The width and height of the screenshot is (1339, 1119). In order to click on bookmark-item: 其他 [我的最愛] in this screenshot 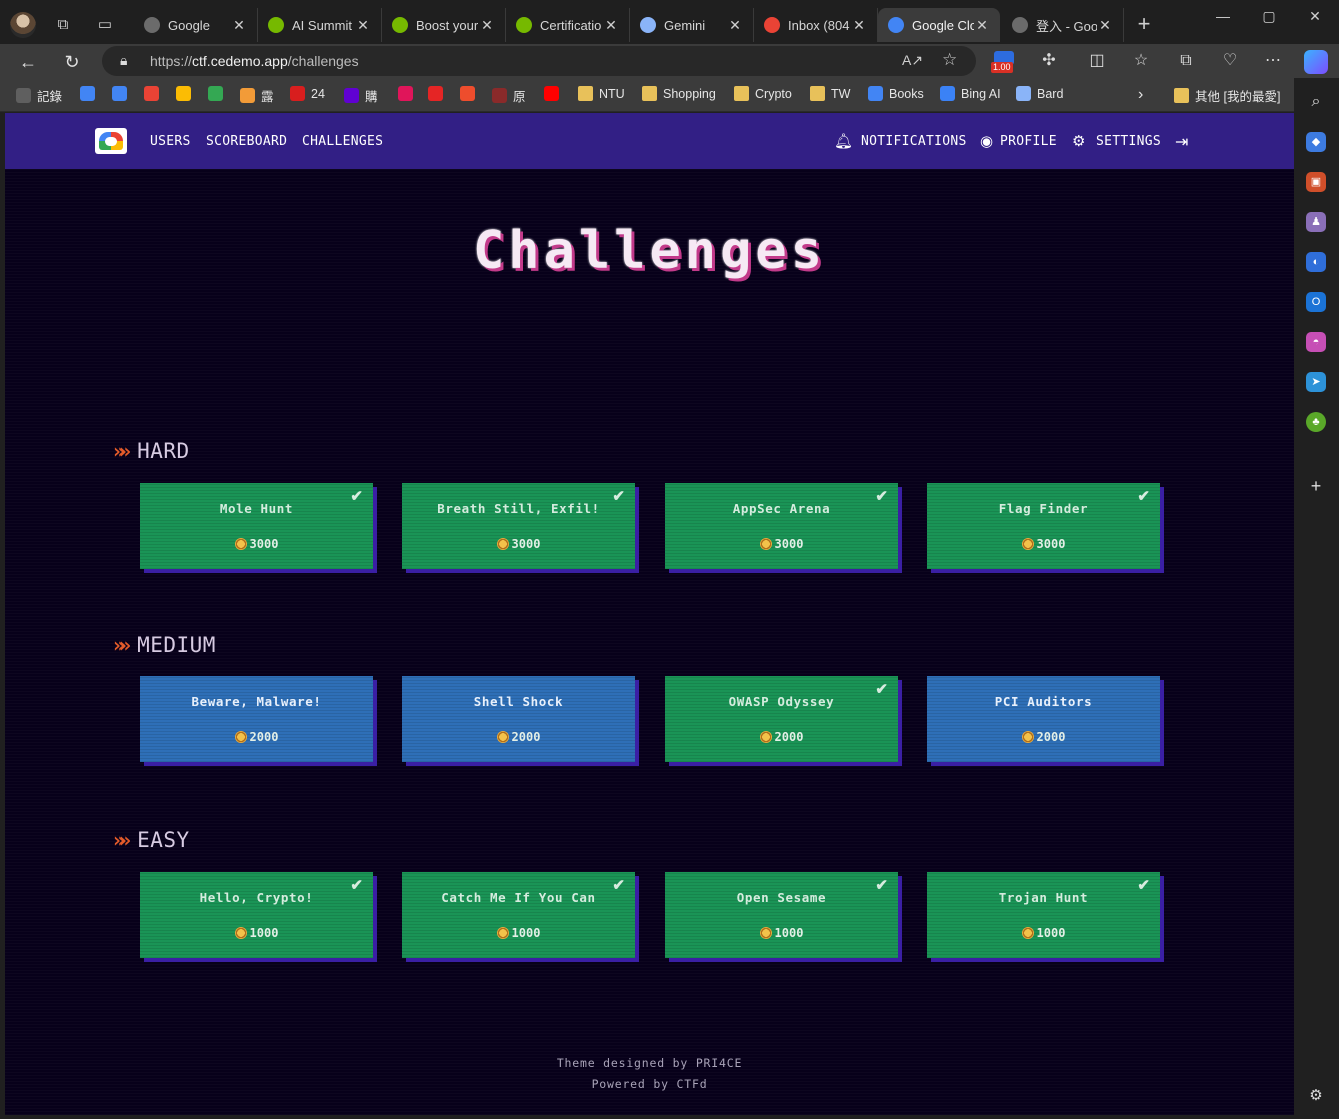, I will do `click(1227, 95)`.